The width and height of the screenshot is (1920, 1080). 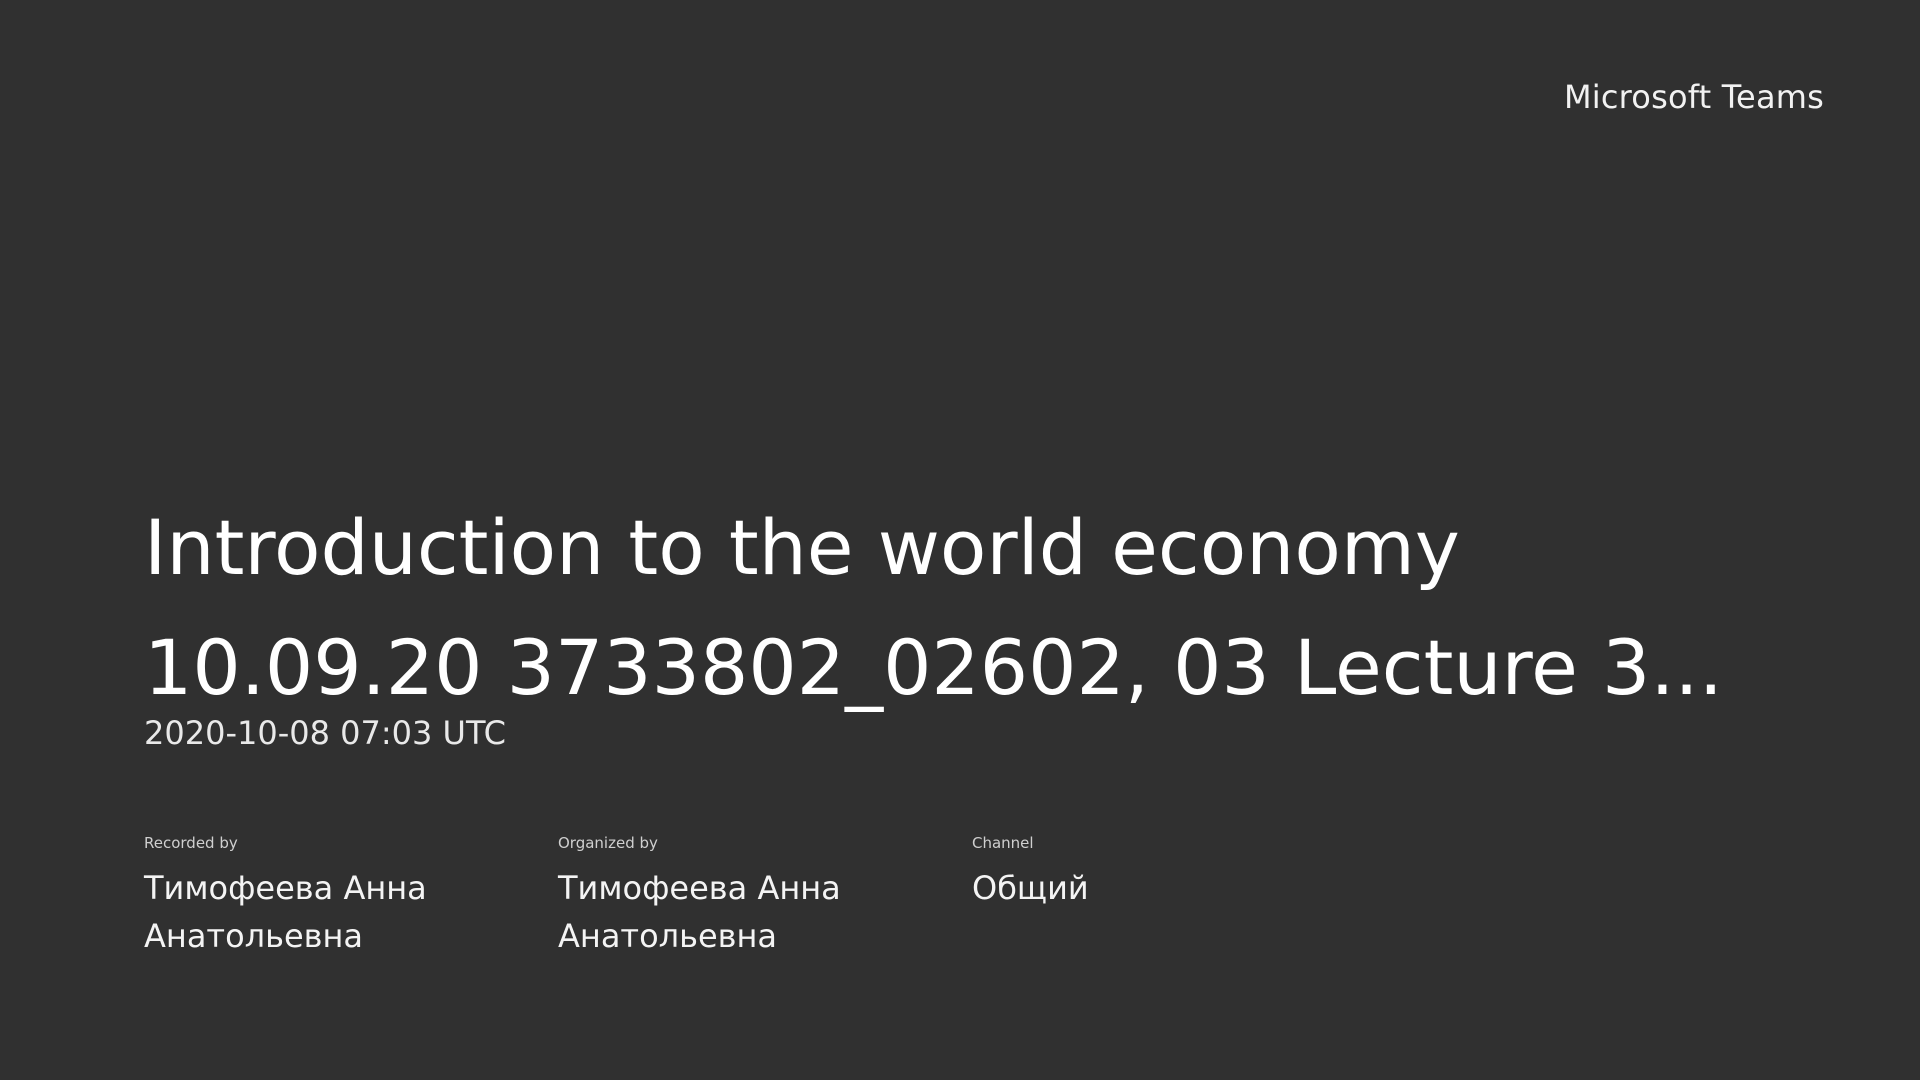 I want to click on organized-by-value: Тимофеева Анна Анатольевна, so click(x=699, y=912).